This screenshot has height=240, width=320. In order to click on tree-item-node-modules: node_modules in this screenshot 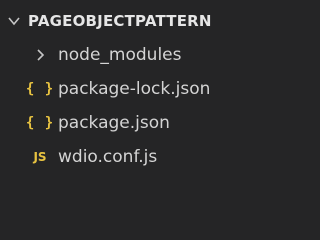, I will do `click(143, 55)`.